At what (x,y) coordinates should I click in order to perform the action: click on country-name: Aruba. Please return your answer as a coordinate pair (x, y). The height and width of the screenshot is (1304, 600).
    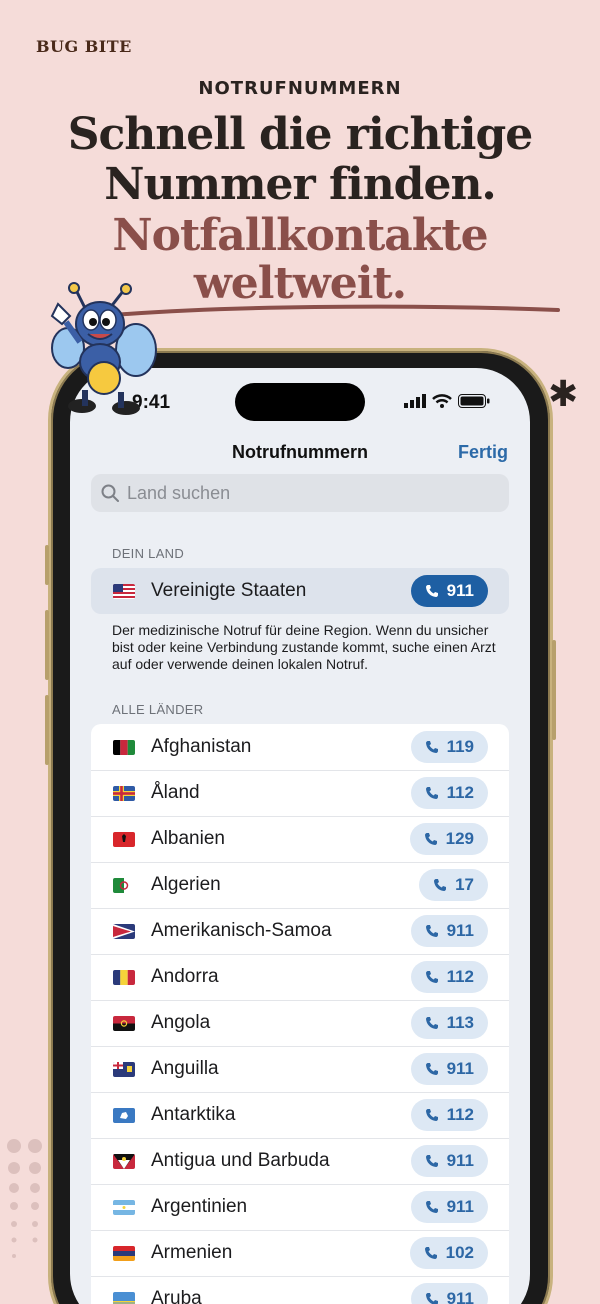
    Looking at the image, I should click on (176, 1296).